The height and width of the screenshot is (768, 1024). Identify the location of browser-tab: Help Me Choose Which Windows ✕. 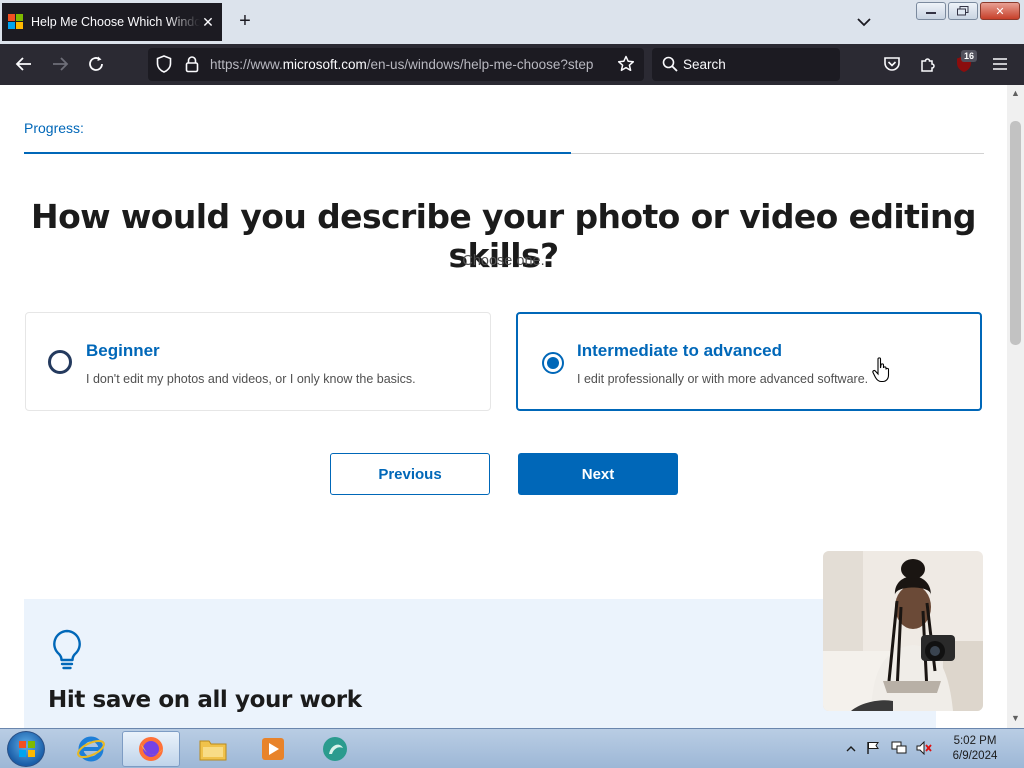
(112, 22).